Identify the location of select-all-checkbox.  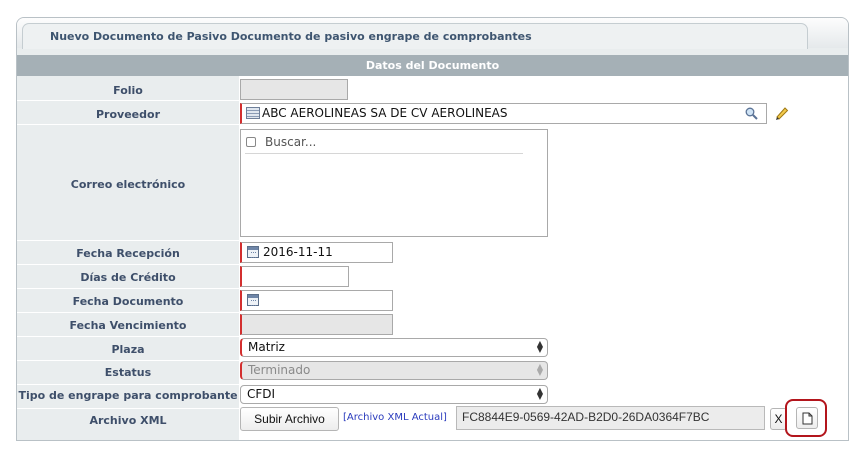
(251, 142).